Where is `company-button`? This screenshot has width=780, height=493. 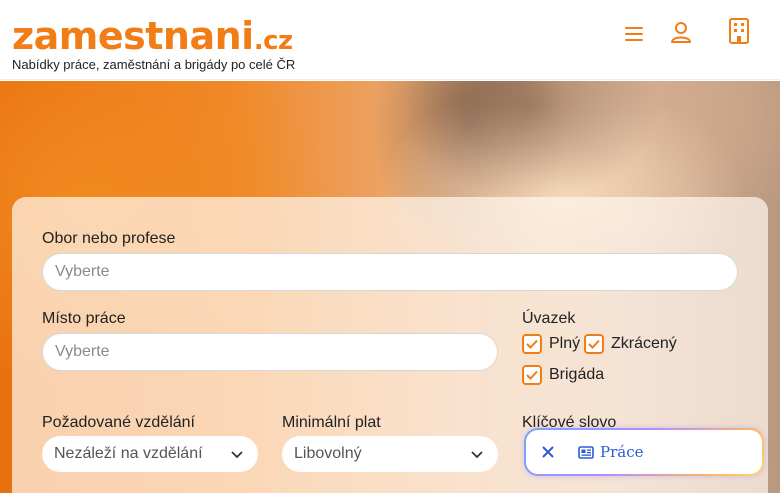 company-button is located at coordinates (739, 31).